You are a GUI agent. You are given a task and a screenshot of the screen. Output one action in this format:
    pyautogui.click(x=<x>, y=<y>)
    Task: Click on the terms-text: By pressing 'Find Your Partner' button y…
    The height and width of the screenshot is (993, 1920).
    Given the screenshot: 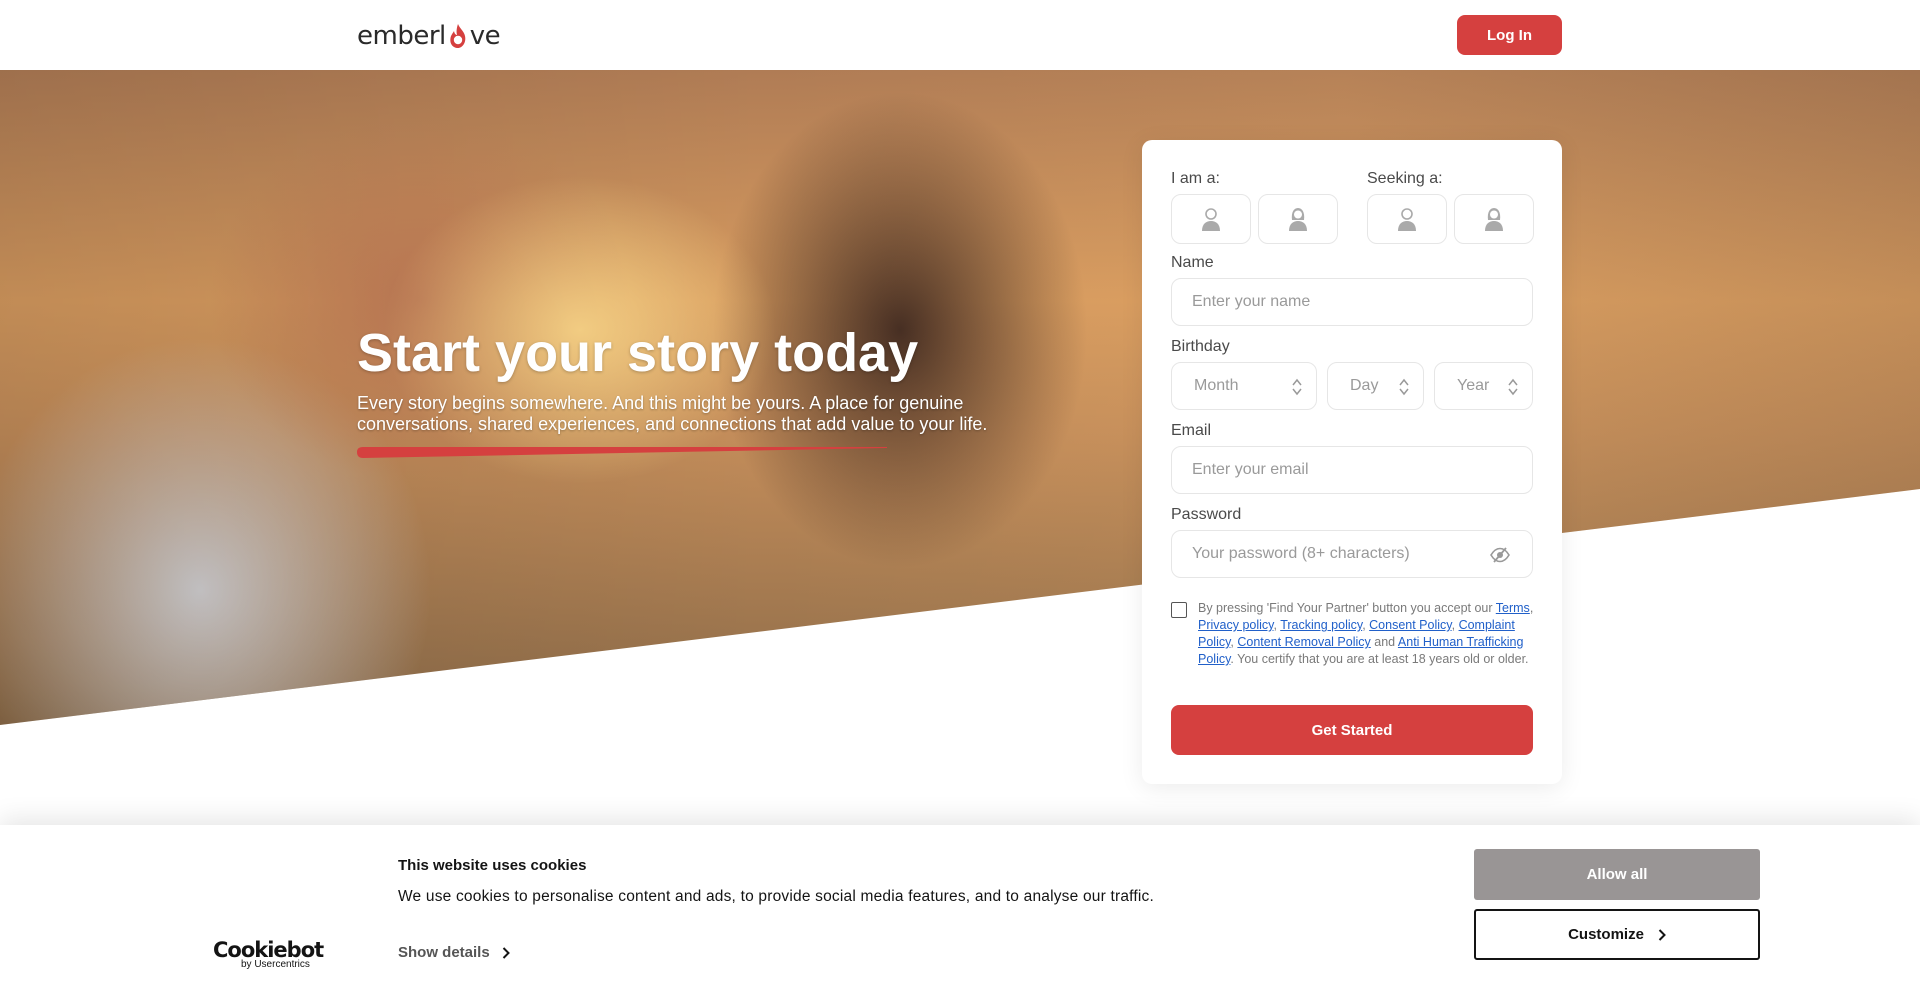 What is the action you would take?
    pyautogui.click(x=1366, y=633)
    